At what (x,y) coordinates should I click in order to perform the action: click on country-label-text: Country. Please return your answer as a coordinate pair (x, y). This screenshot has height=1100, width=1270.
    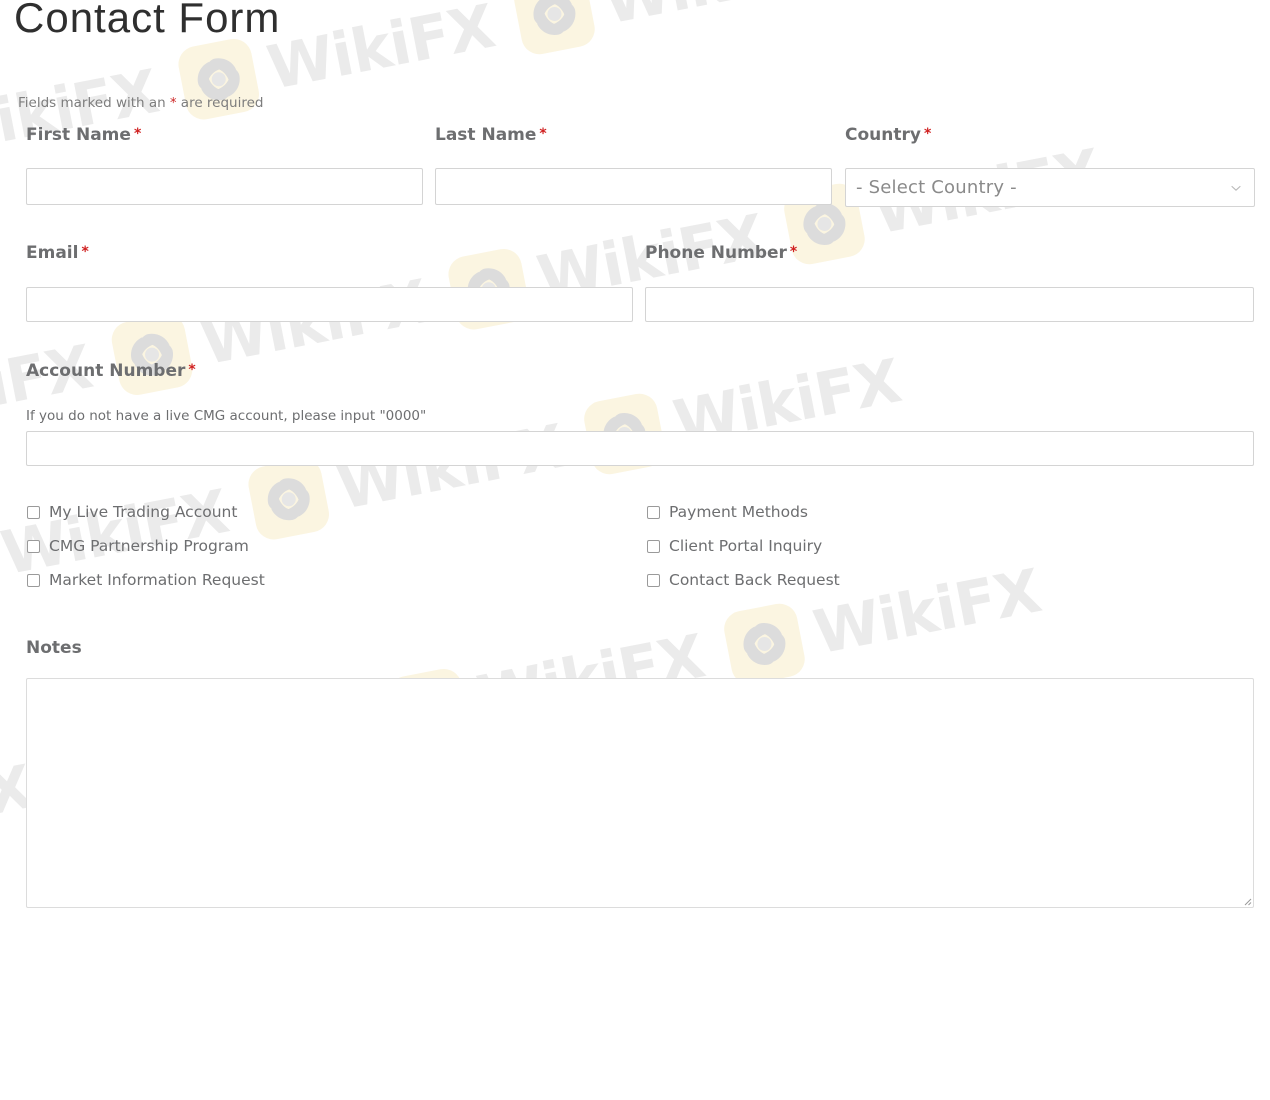
    Looking at the image, I should click on (883, 135).